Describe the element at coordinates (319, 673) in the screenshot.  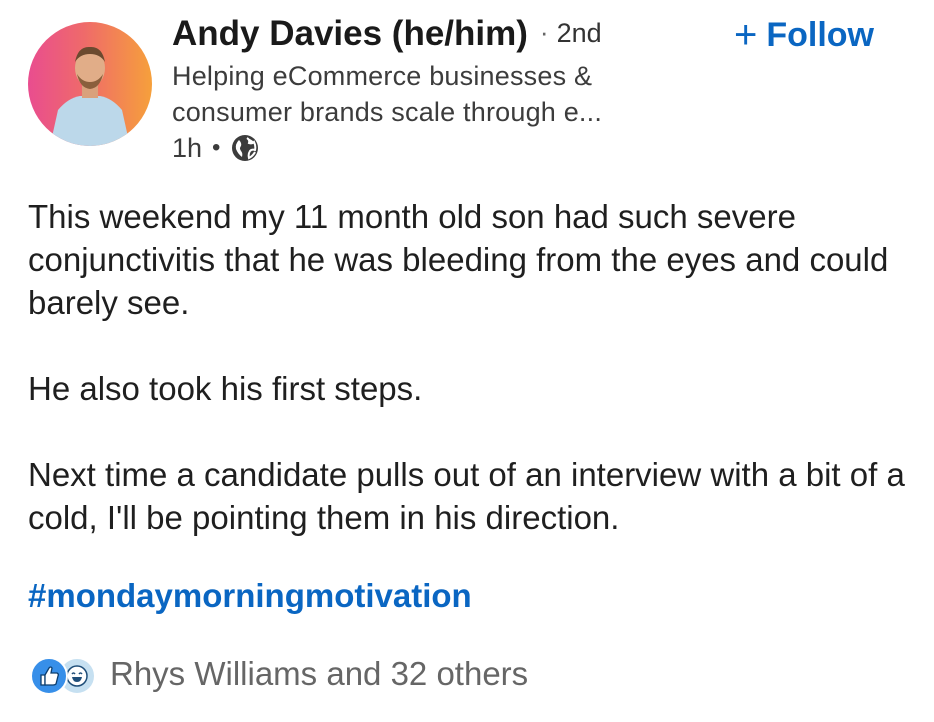
I see `reaction-count: Rhys Williams and 32 others` at that location.